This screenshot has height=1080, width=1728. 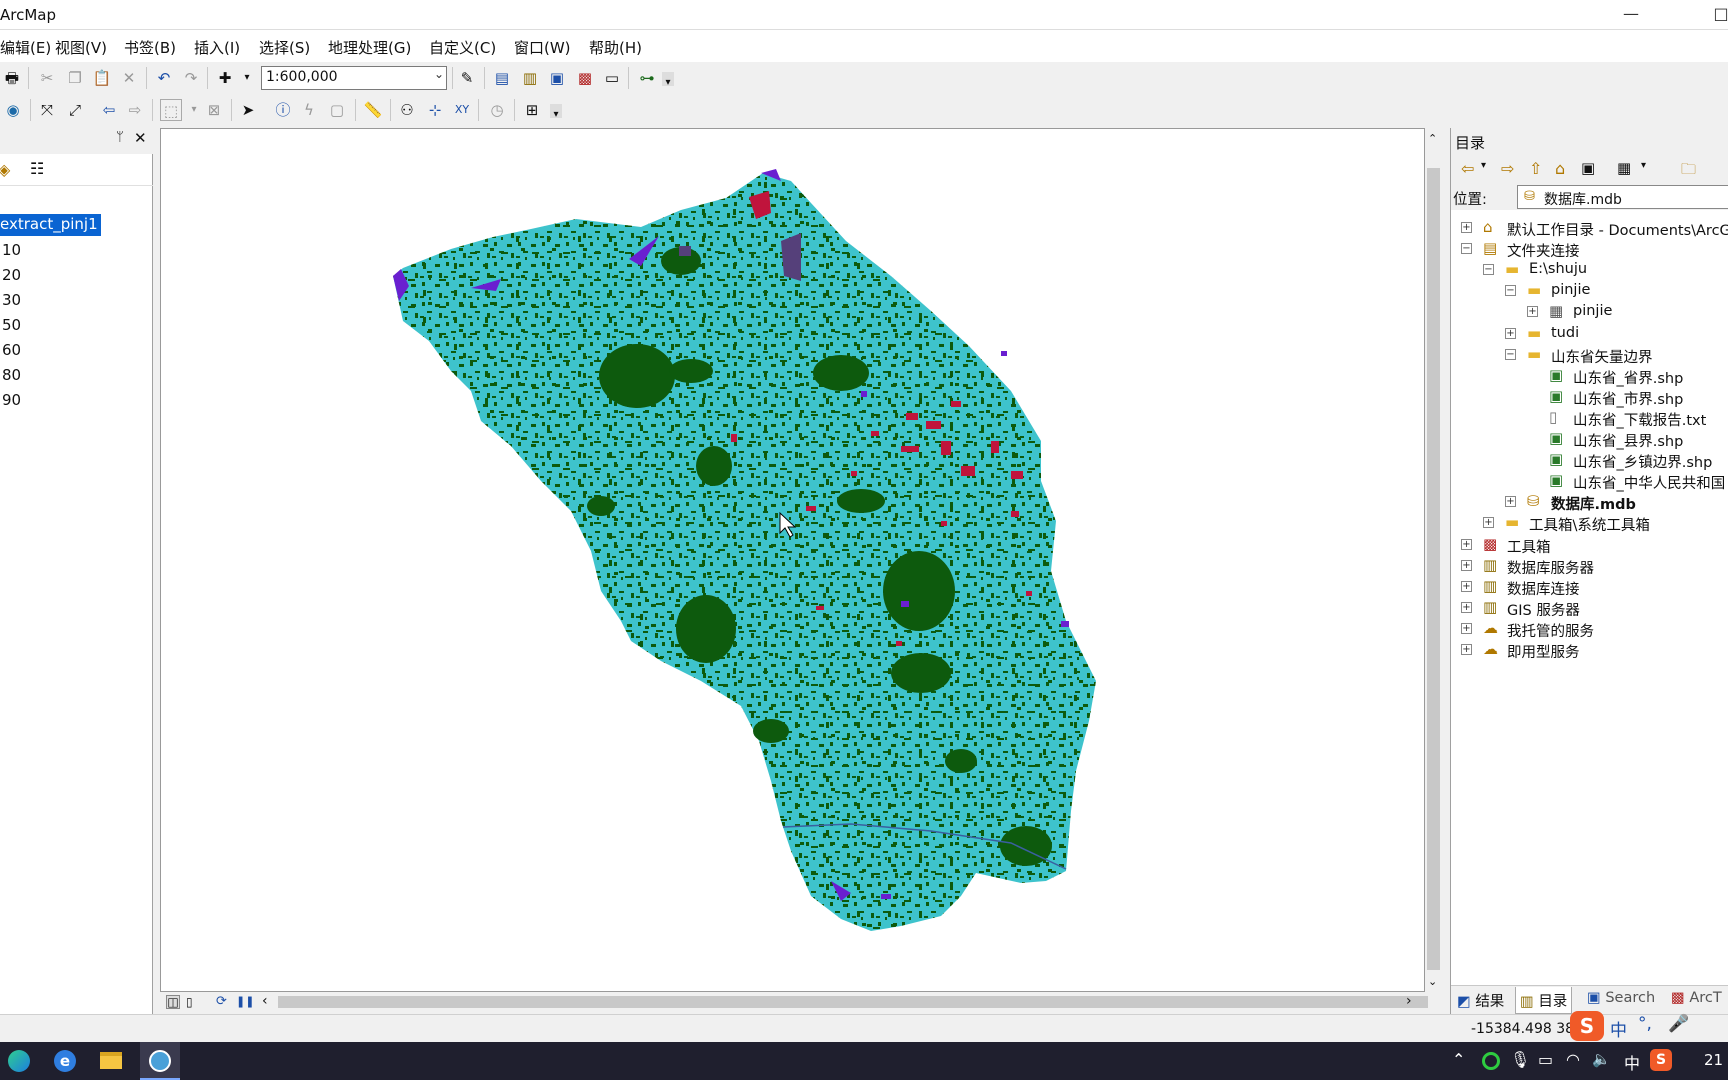 What do you see at coordinates (407, 110) in the screenshot?
I see `find-binoculars-icon: ⚇` at bounding box center [407, 110].